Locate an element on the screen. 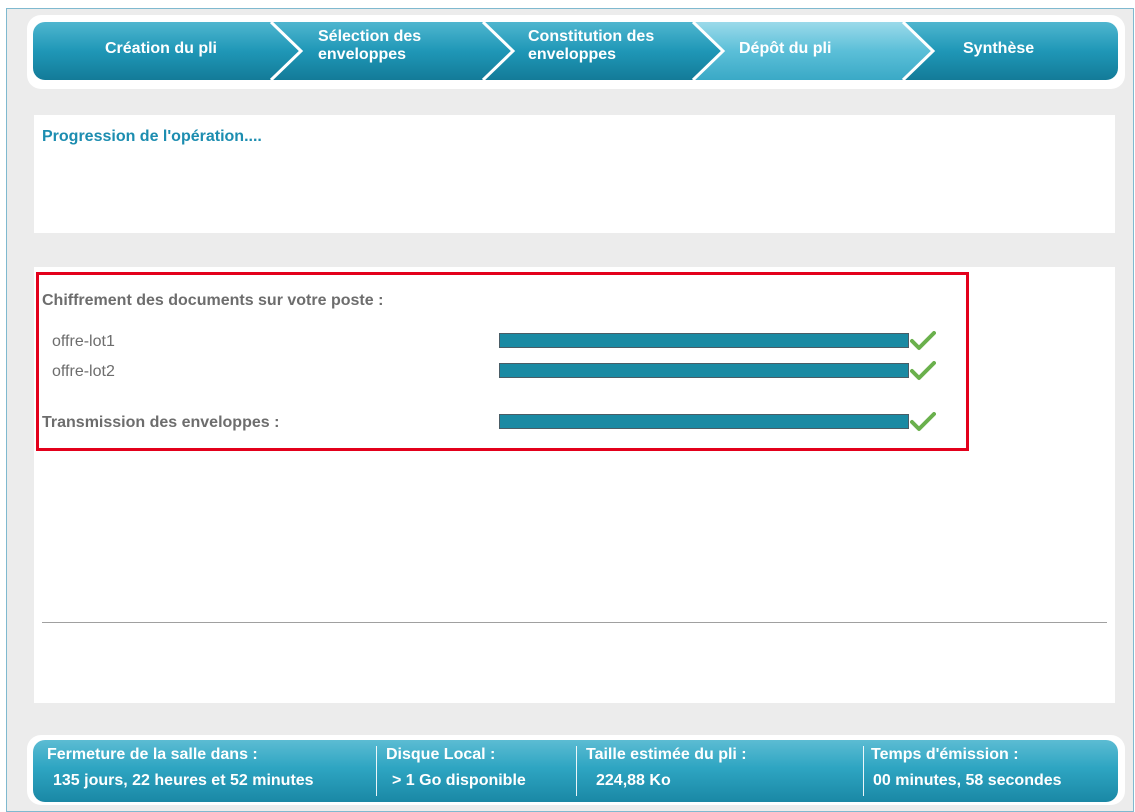  file-name: offre-lot1 is located at coordinates (83, 341).